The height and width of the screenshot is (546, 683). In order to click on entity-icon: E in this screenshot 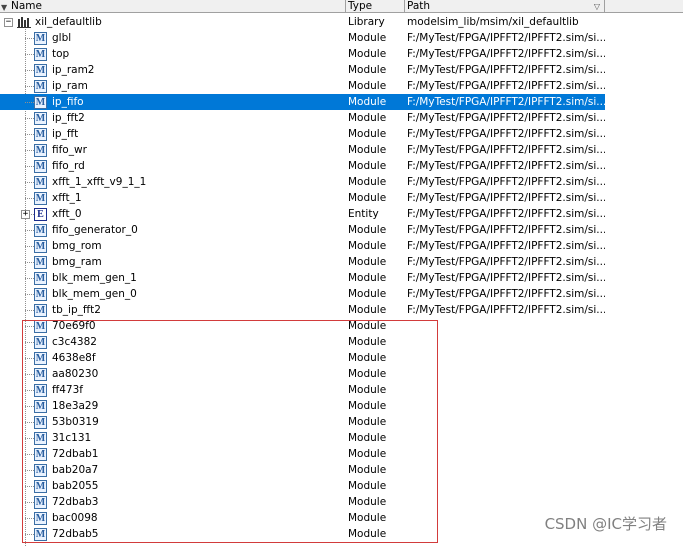, I will do `click(40, 214)`.